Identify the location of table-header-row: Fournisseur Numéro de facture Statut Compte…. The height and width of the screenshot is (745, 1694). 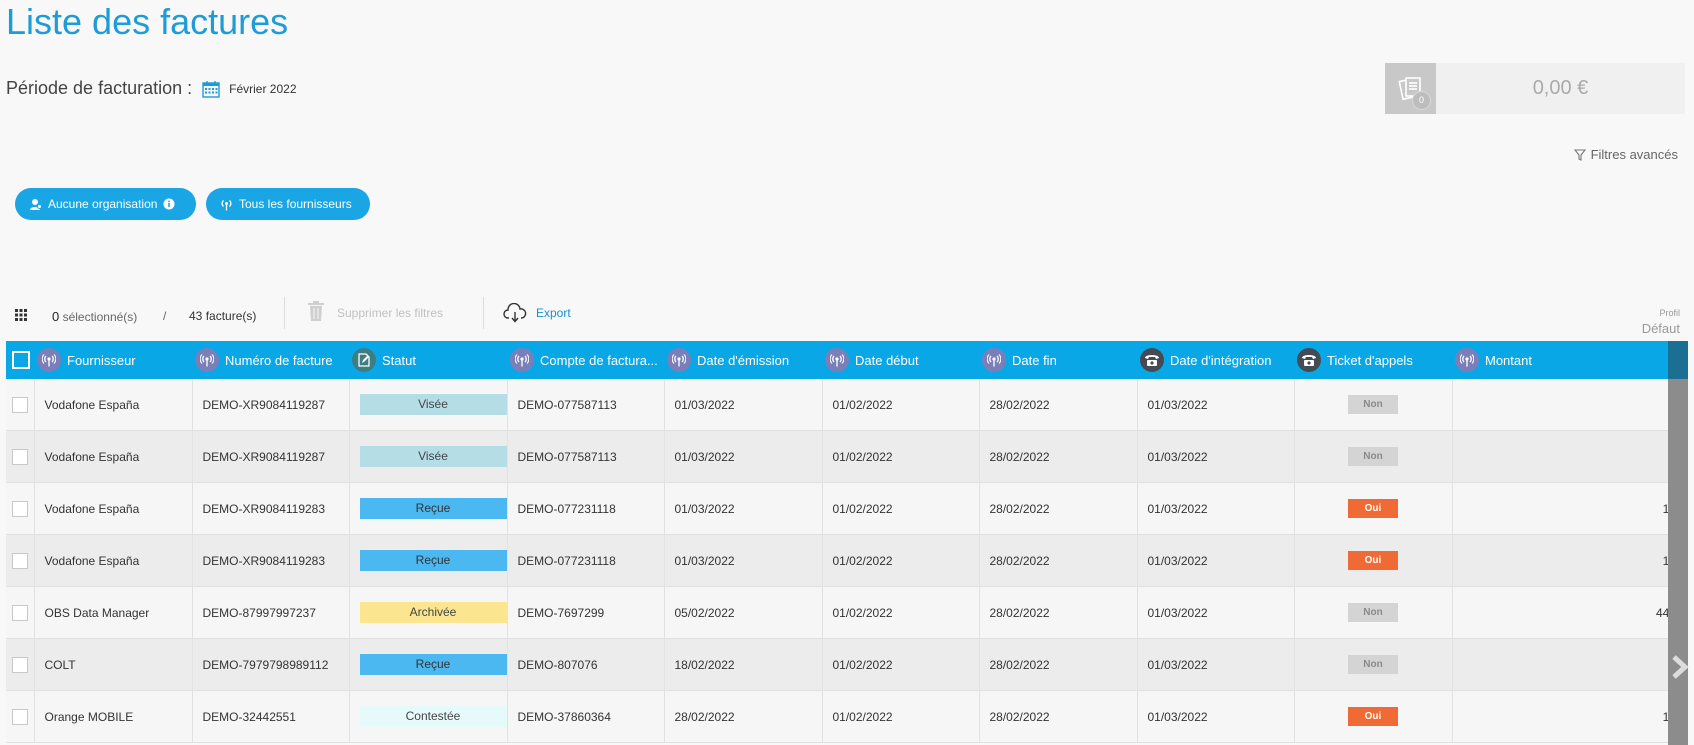
(846, 360).